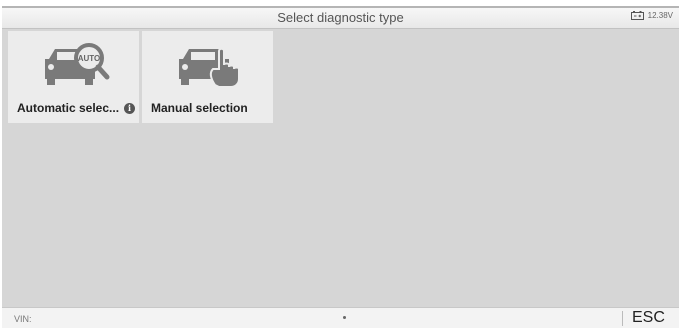  Describe the element at coordinates (23, 319) in the screenshot. I see `vin-label: VIN:` at that location.